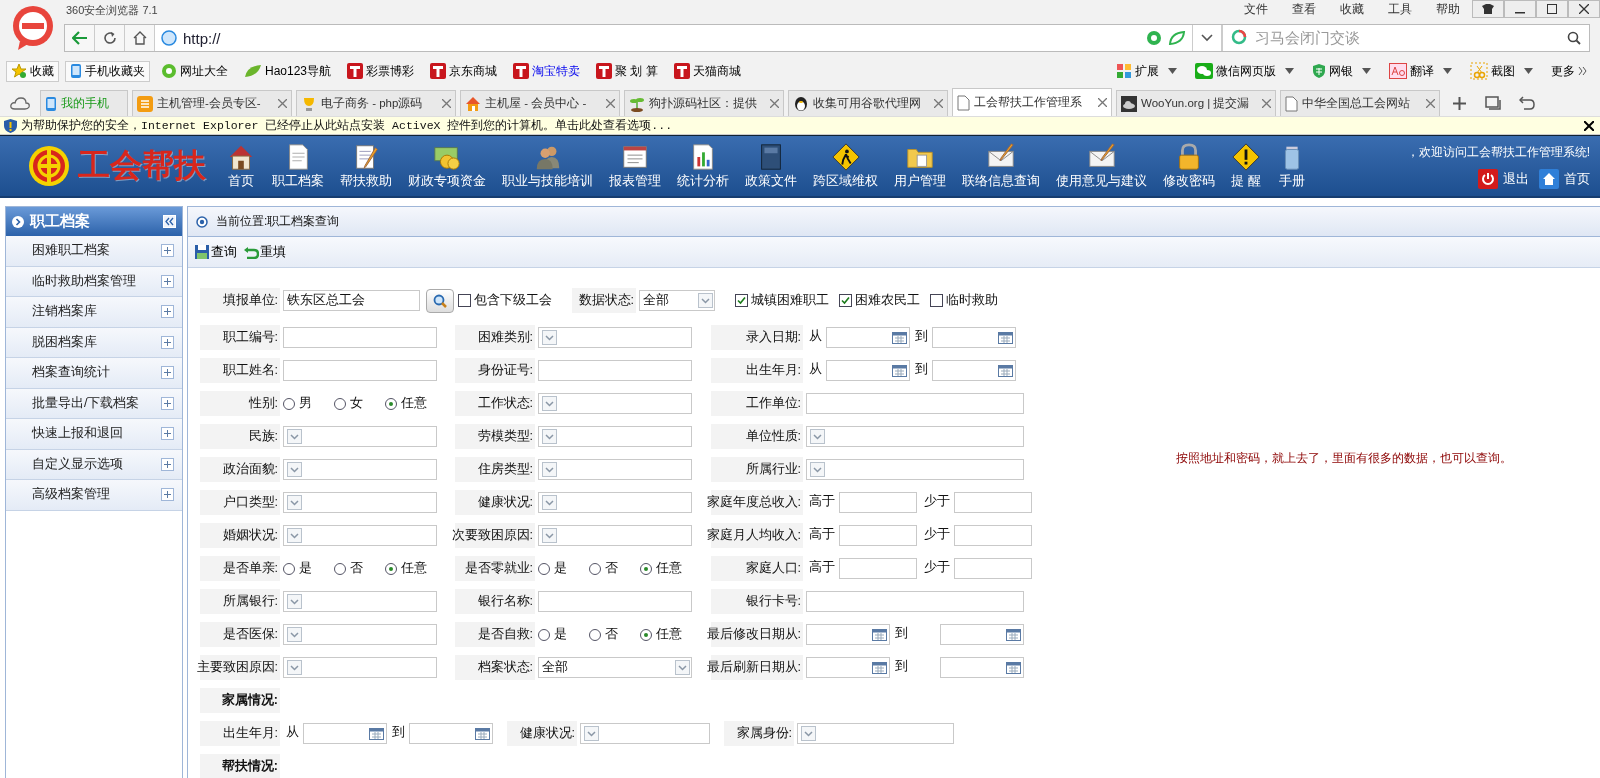 This screenshot has width=1600, height=778. I want to click on sidebar-item: 注销档案库, so click(94, 312).